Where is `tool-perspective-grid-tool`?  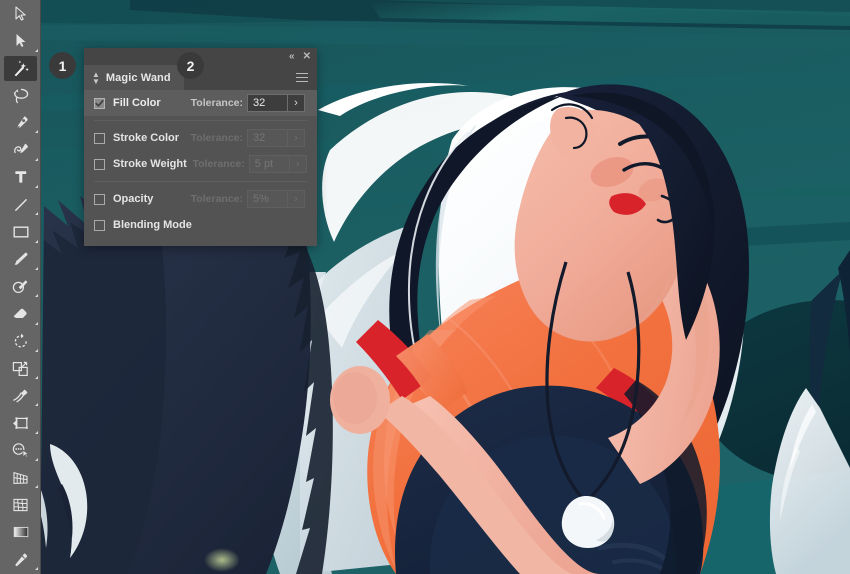
tool-perspective-grid-tool is located at coordinates (20, 477).